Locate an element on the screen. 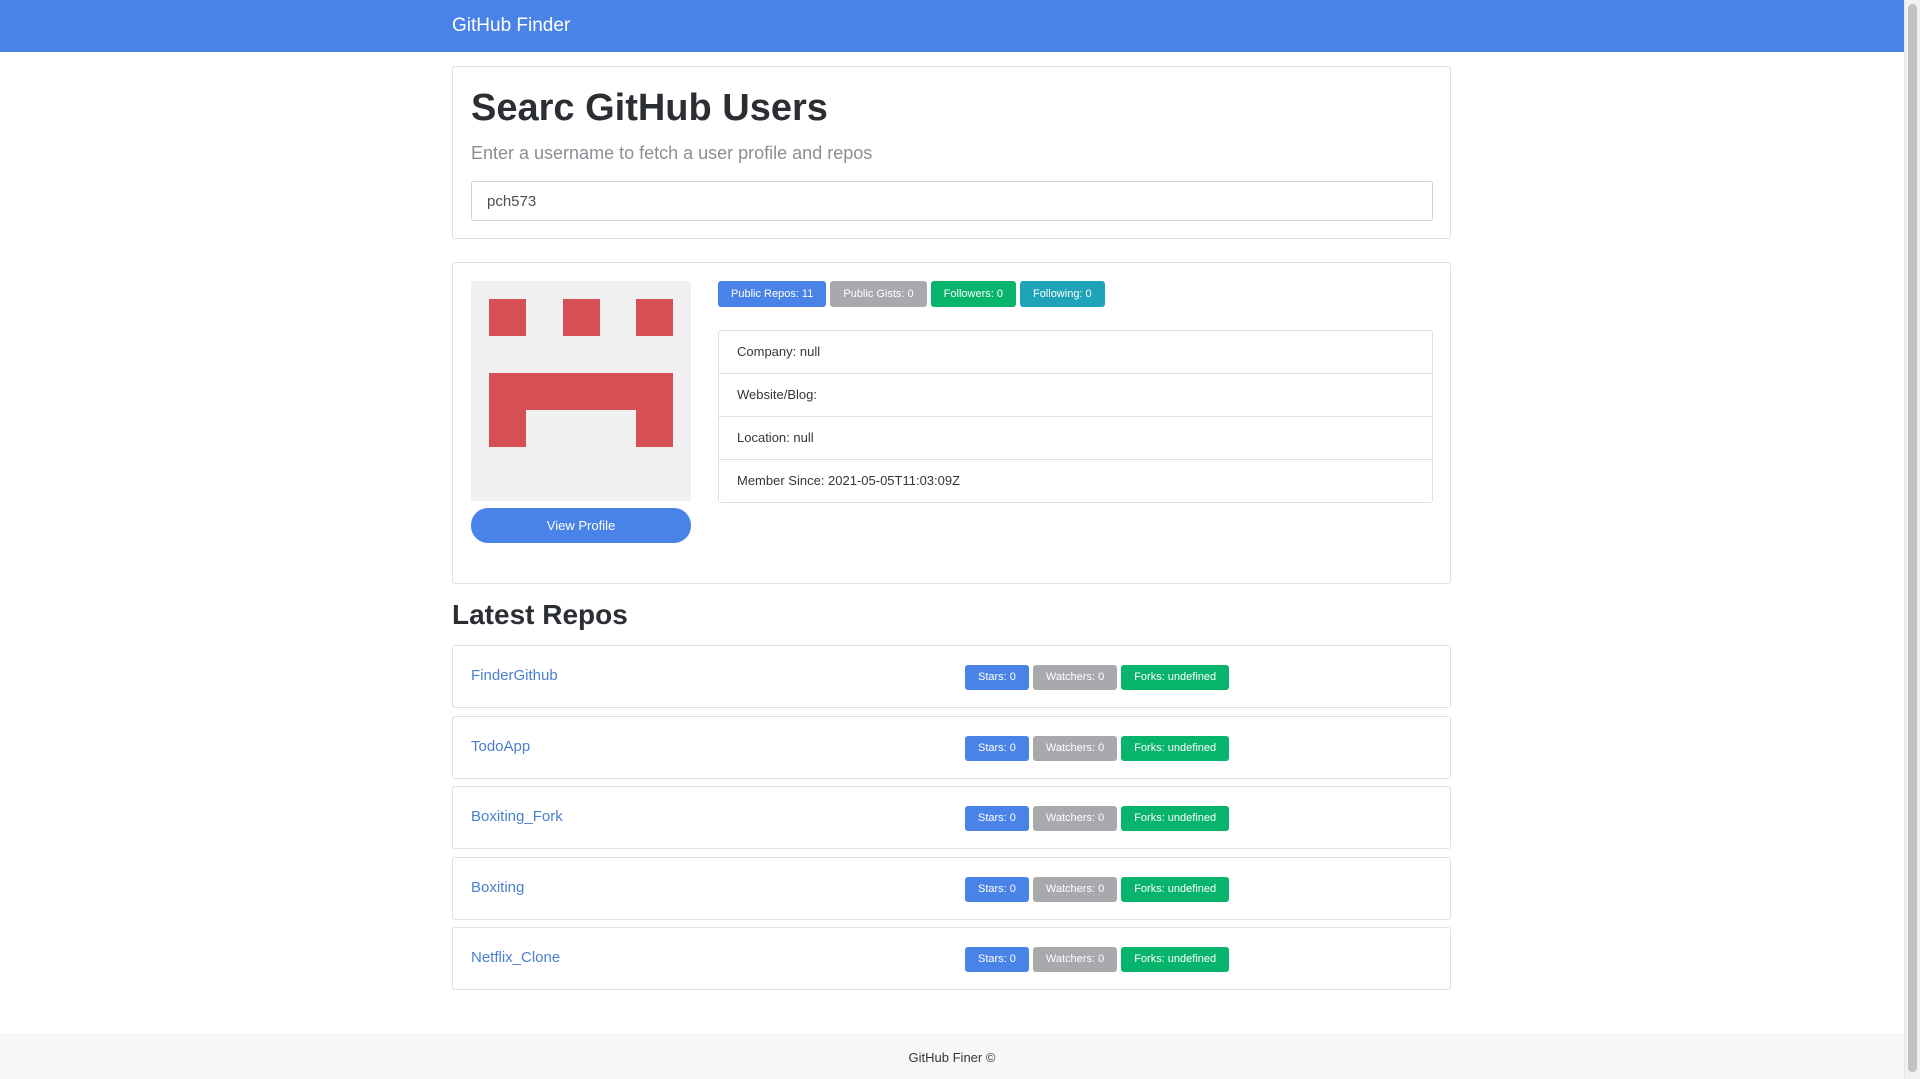  navbar: GitHub Finder is located at coordinates (952, 26).